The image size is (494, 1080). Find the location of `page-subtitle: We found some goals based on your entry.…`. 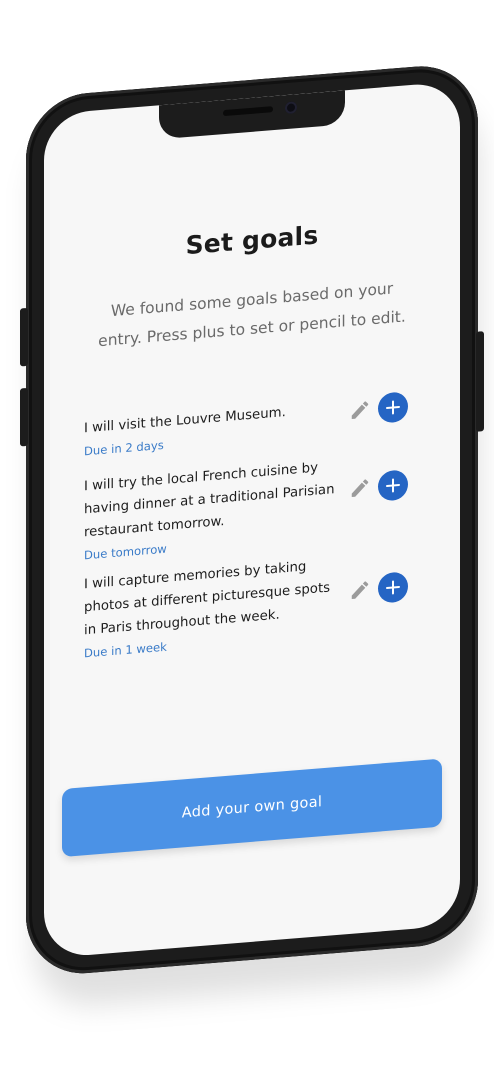

page-subtitle: We found some goals based on your entry.… is located at coordinates (252, 315).